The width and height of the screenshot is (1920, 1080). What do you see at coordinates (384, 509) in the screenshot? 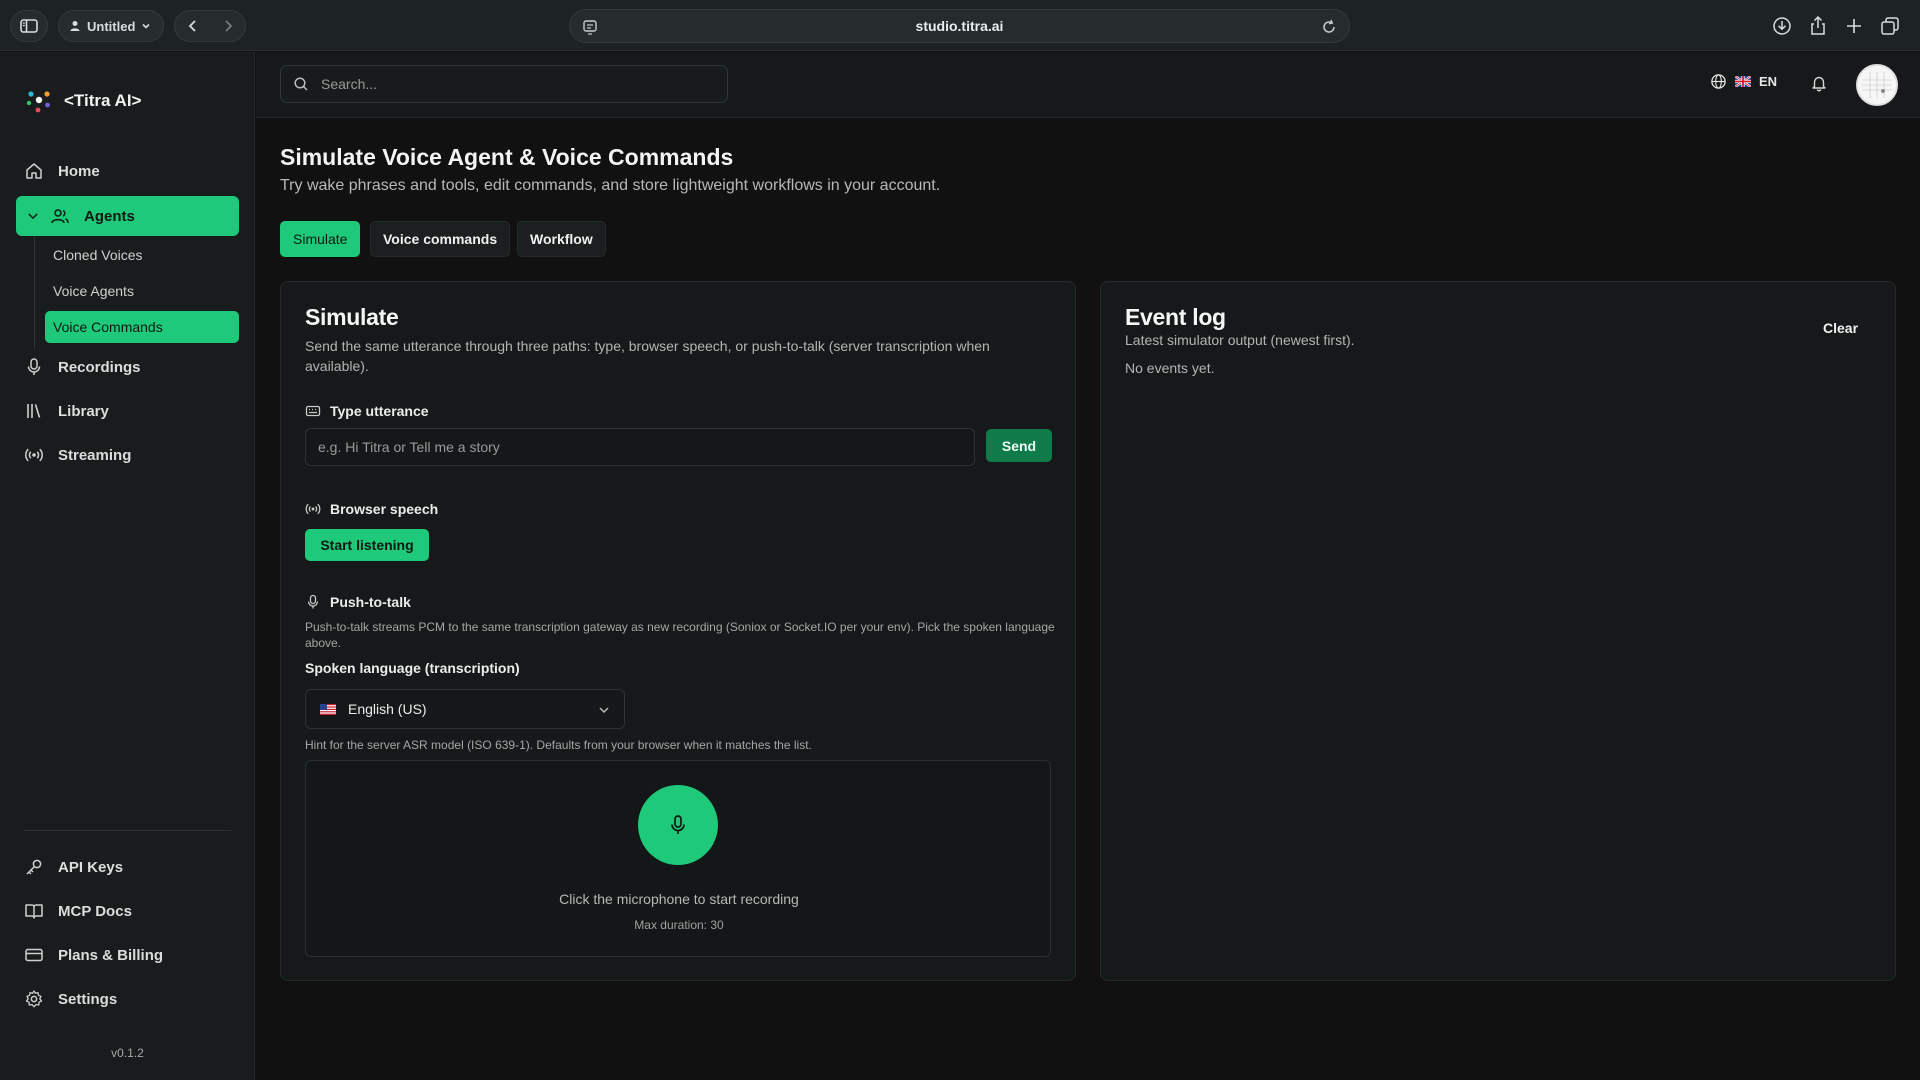
I see `section-label-text: Browser speech` at bounding box center [384, 509].